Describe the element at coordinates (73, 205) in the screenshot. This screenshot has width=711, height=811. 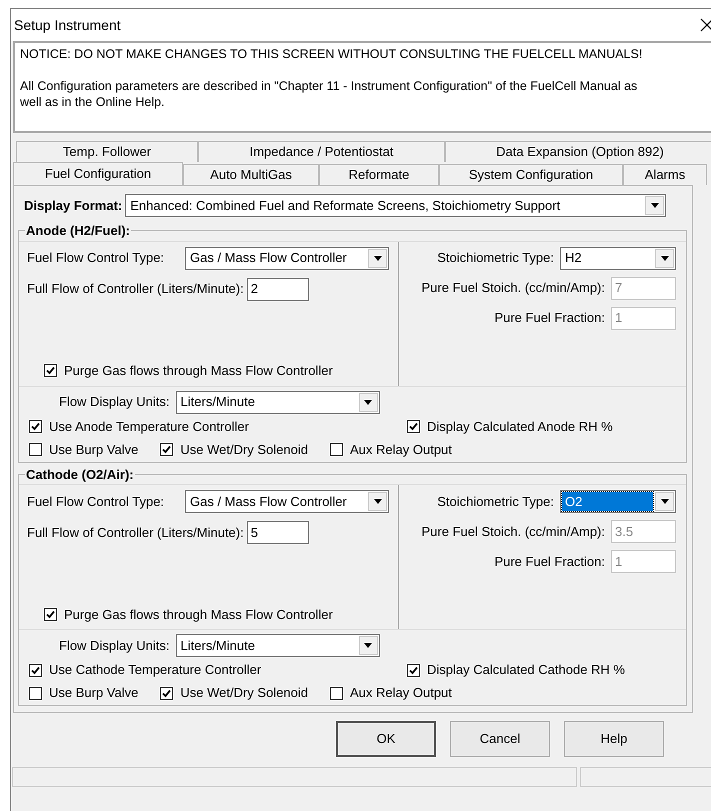
I see `field-label: Display Format:` at that location.